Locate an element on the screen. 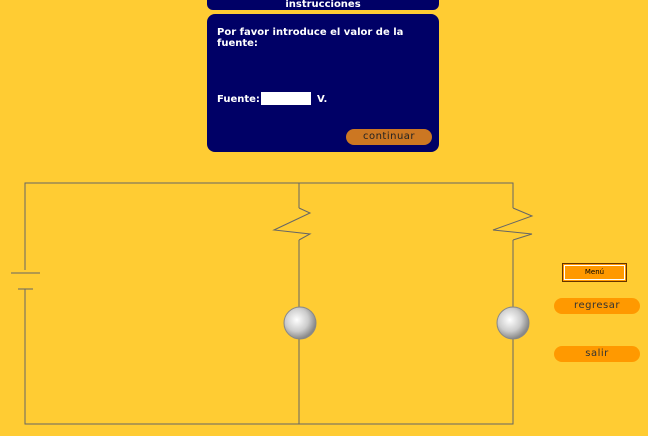 The width and height of the screenshot is (648, 436). dialog-title: instrucciones is located at coordinates (323, 5).